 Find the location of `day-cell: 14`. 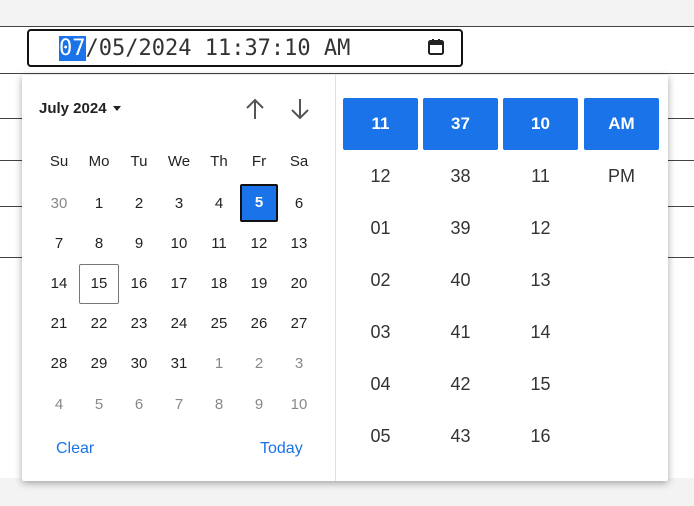

day-cell: 14 is located at coordinates (59, 284).